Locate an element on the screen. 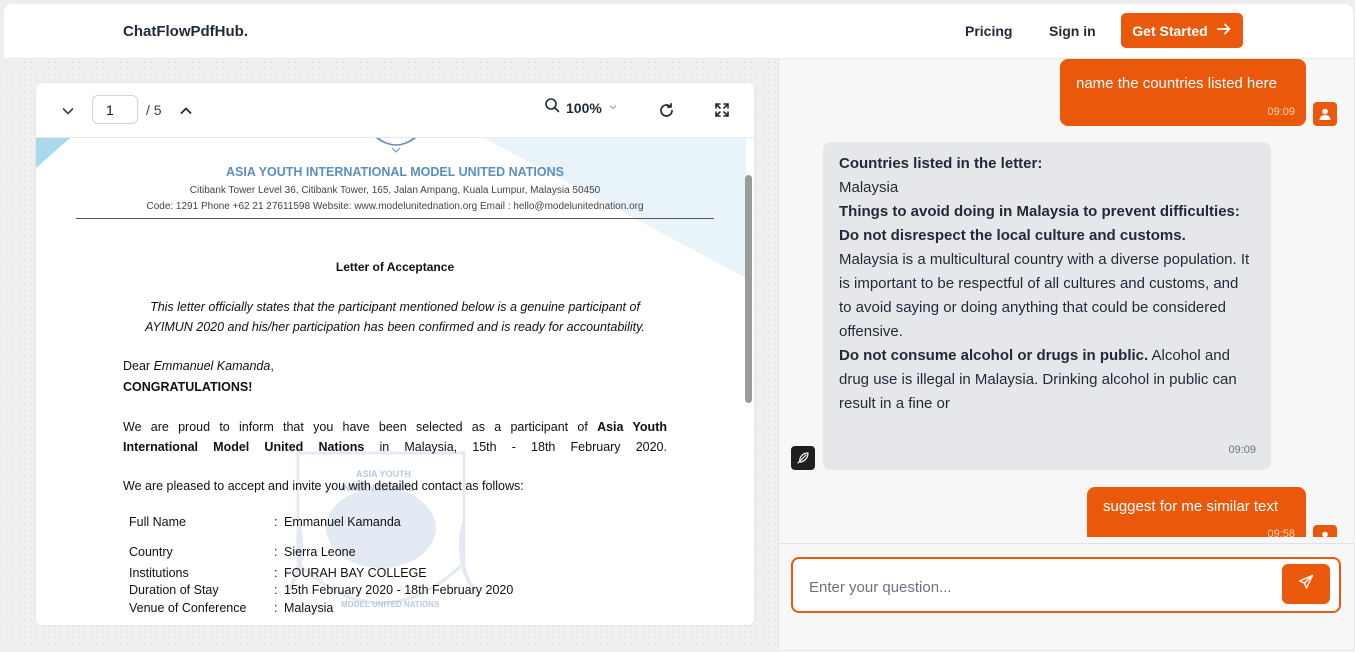 The height and width of the screenshot is (652, 1355). field-value-institutions: FOURAH BAY COLLEGE is located at coordinates (355, 573).